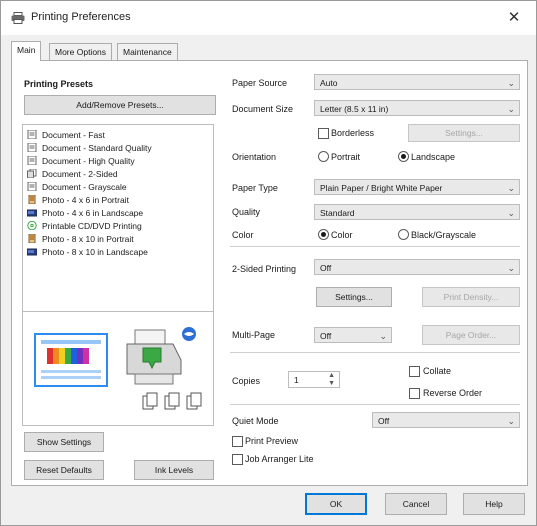 This screenshot has height=526, width=537. What do you see at coordinates (26, 51) in the screenshot?
I see `tab-main: Main` at bounding box center [26, 51].